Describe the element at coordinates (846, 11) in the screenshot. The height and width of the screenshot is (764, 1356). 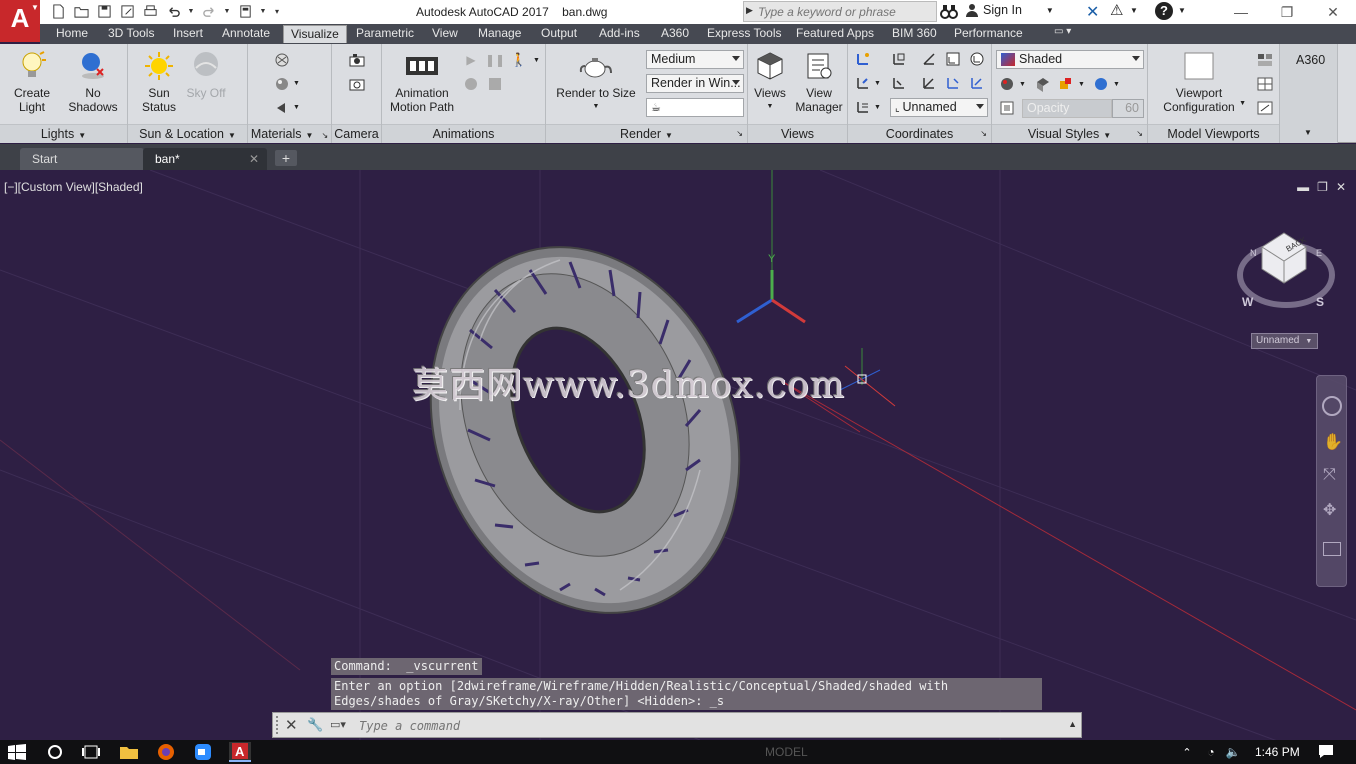
I see `search-input` at that location.